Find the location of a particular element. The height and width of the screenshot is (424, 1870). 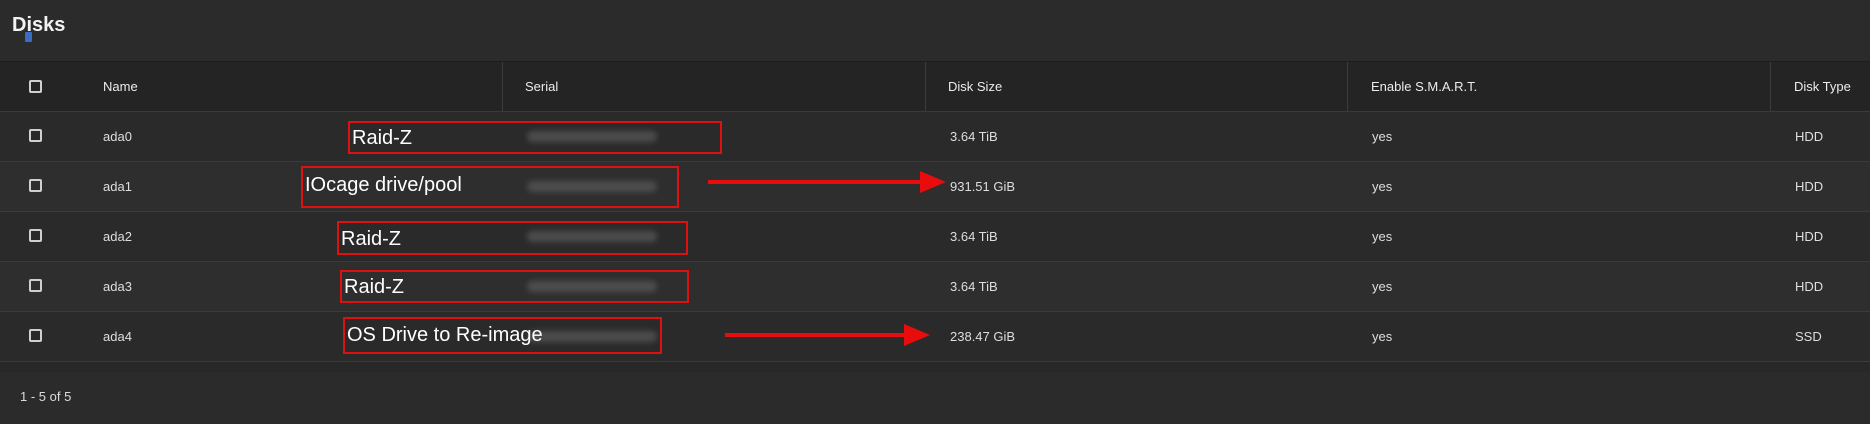

annotation-box: OS Drive to Re-image is located at coordinates (502, 335).